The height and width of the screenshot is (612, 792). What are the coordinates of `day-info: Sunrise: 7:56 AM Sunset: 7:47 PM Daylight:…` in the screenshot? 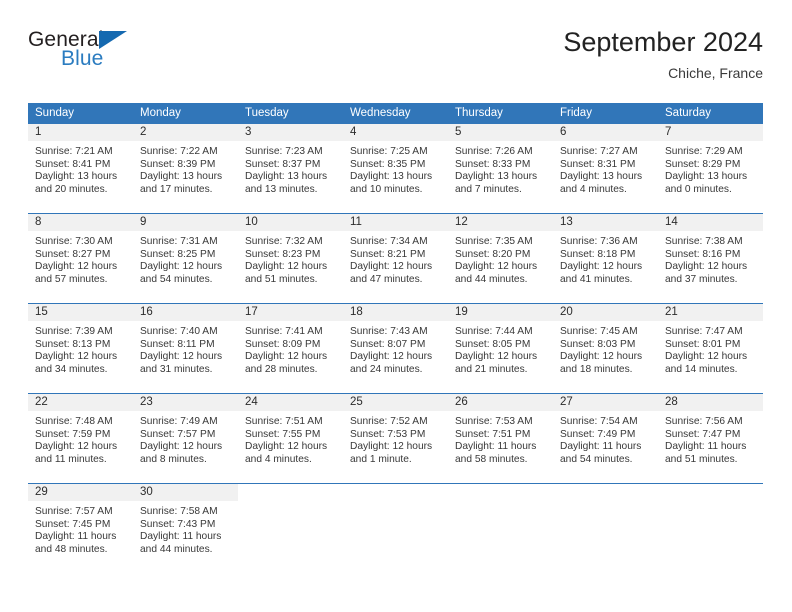 It's located at (710, 438).